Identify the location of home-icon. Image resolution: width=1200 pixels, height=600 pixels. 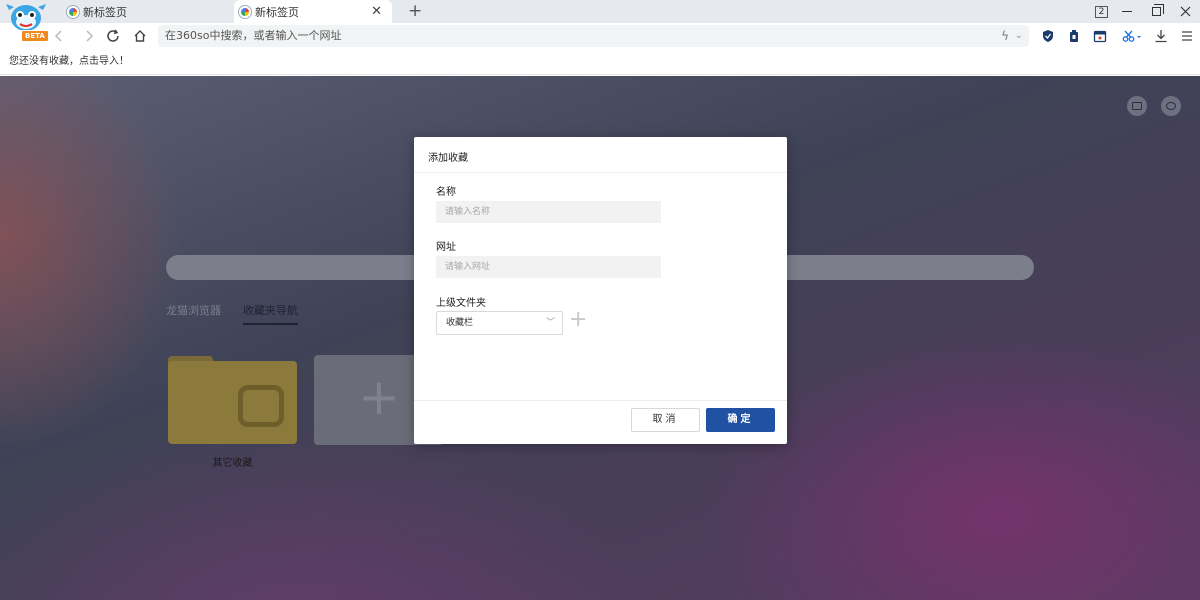
(140, 36).